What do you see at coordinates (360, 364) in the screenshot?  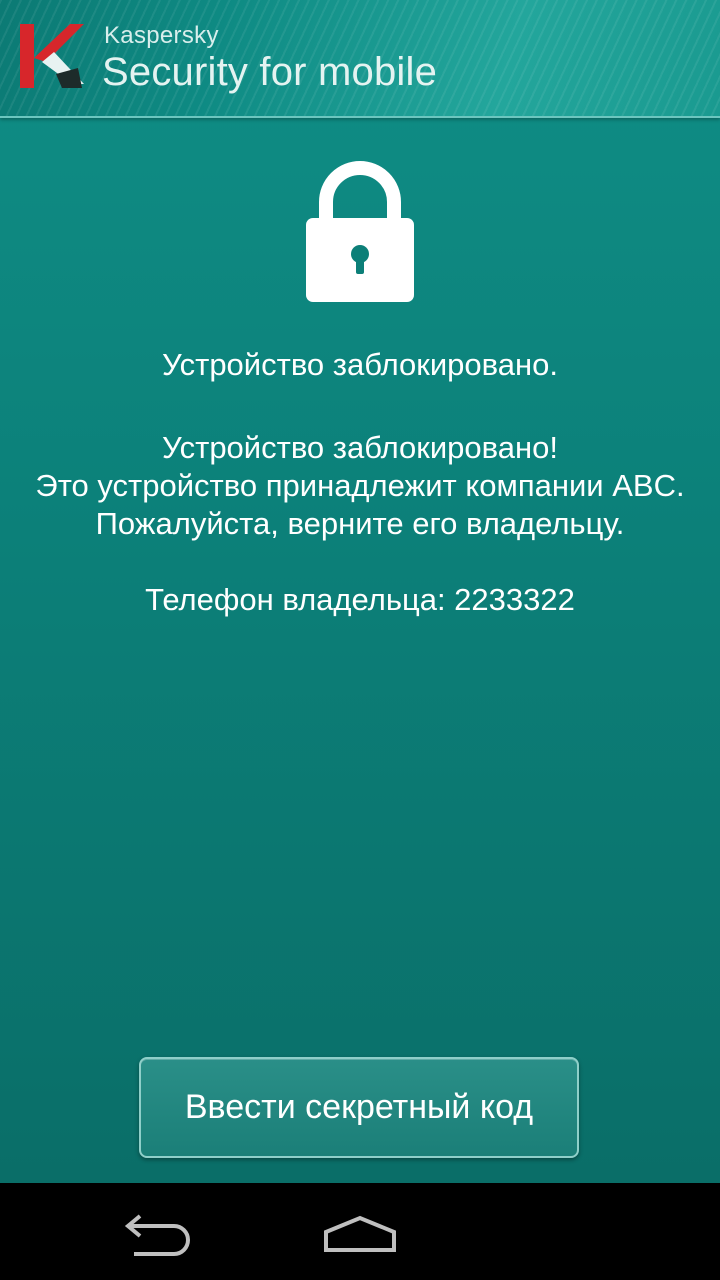 I see `lock-status-text: Устройство заблокировано.` at bounding box center [360, 364].